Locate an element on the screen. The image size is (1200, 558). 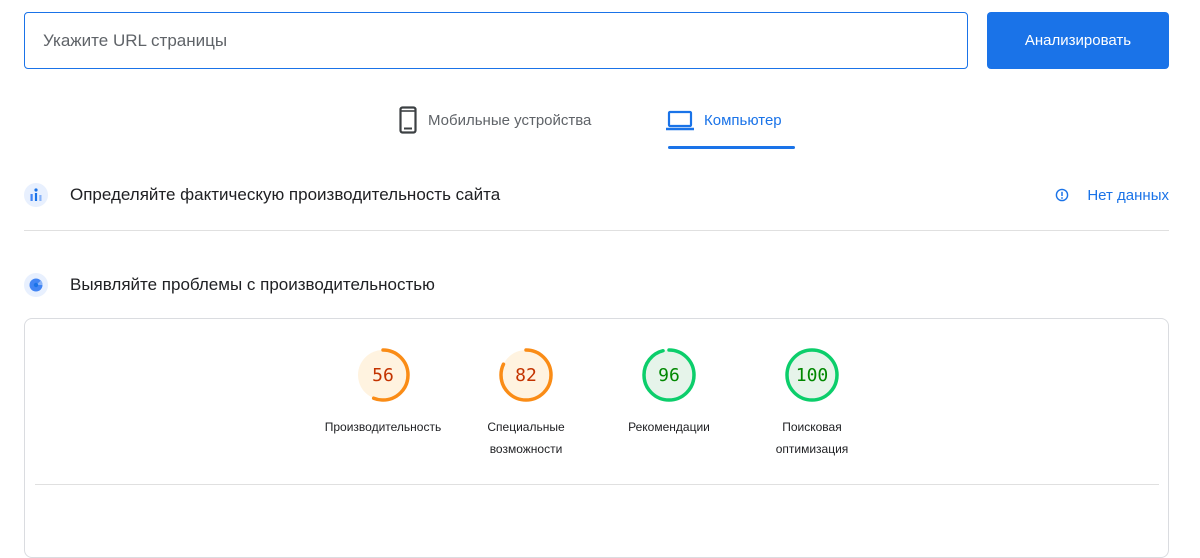
score-label: Рекомендации is located at coordinates (669, 427).